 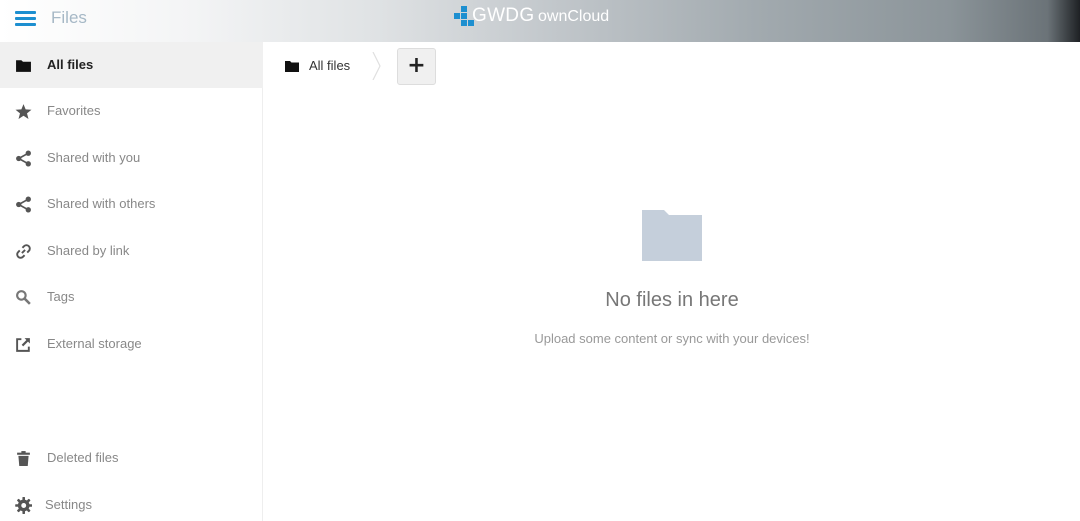 I want to click on sidebar-item-label: Shared with others, so click(x=101, y=203).